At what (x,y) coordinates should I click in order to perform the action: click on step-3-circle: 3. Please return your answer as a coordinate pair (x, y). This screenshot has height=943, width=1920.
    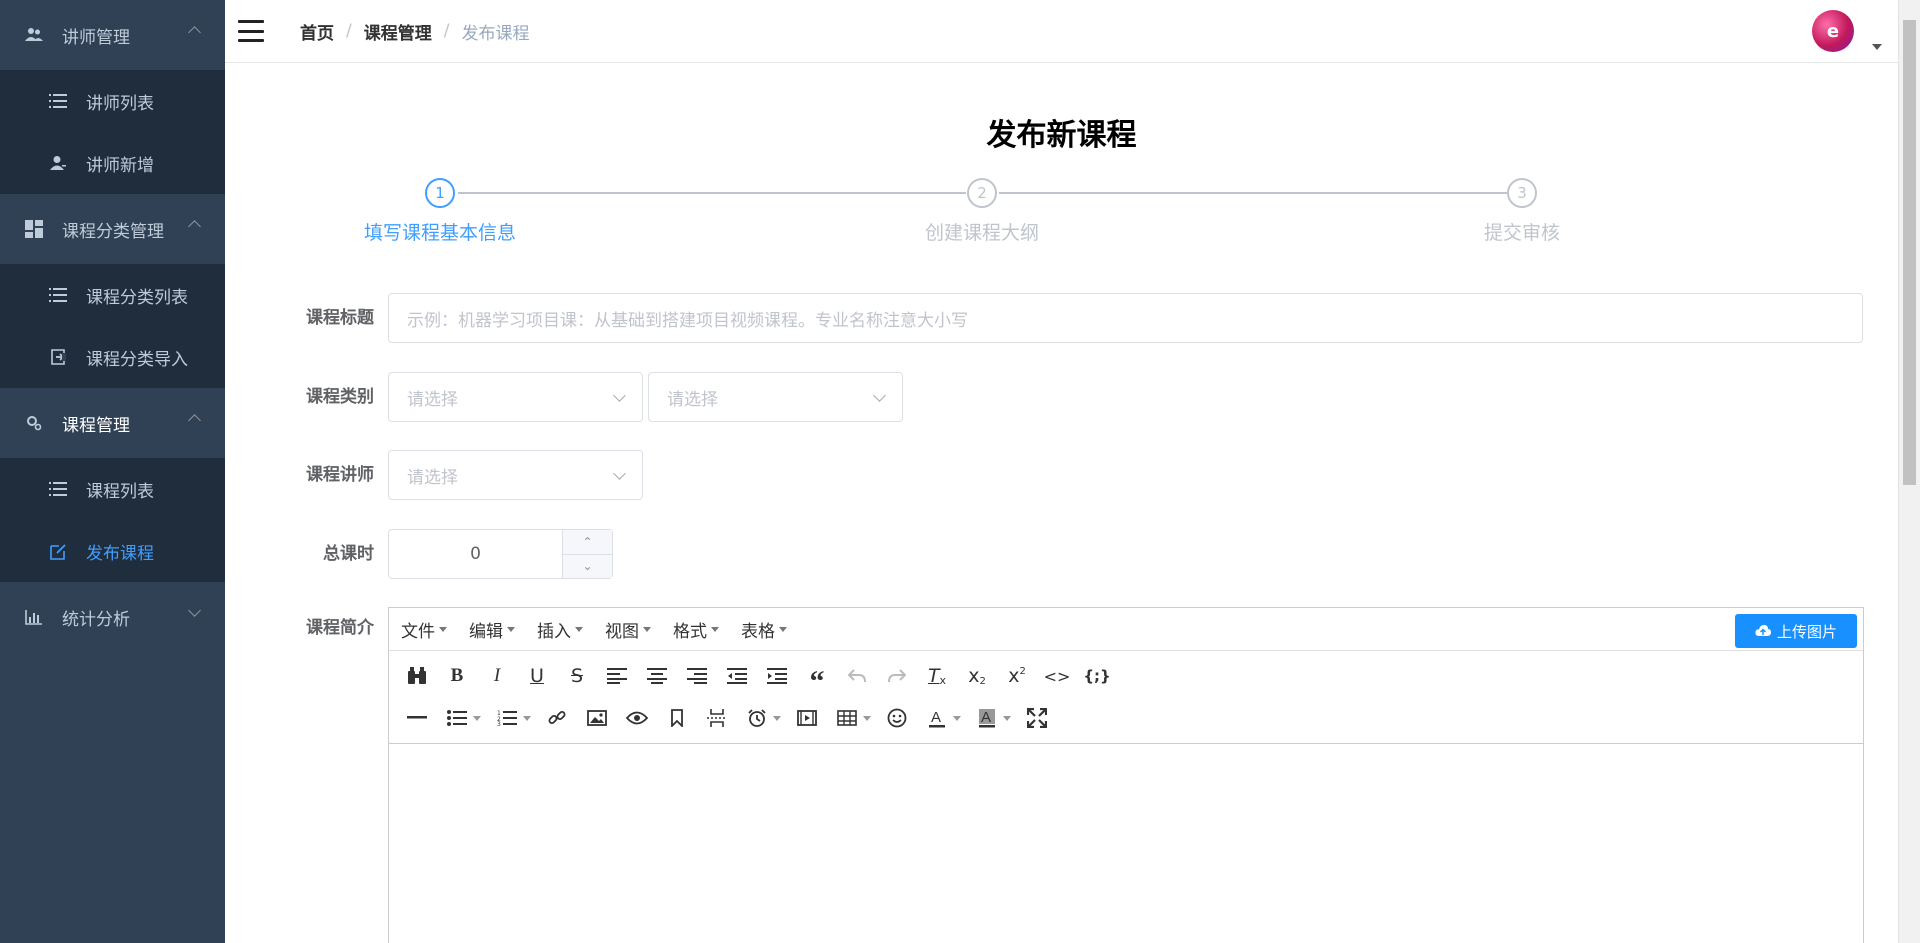
    Looking at the image, I should click on (1522, 193).